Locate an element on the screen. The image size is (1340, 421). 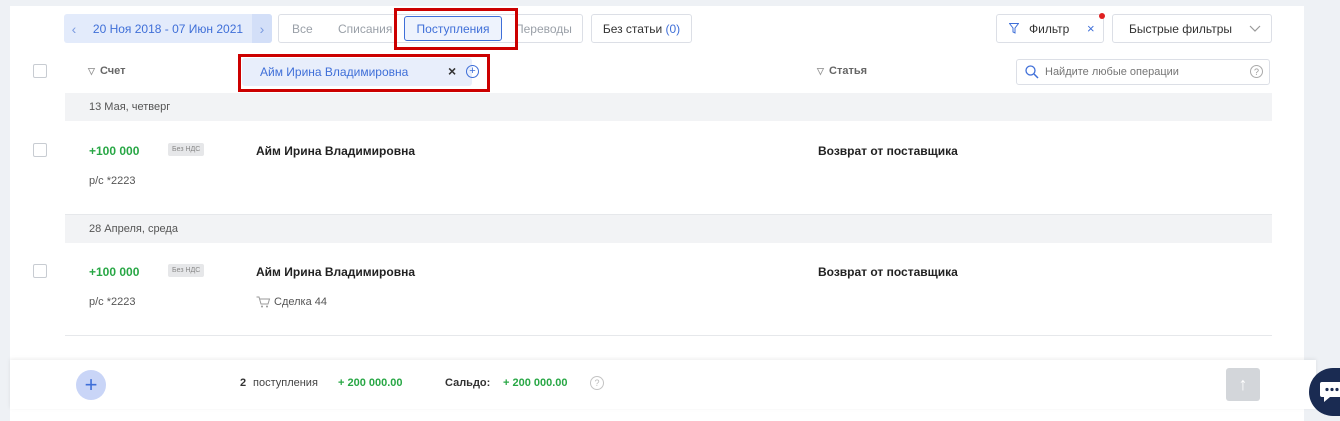
operations-count-label: поступления is located at coordinates (285, 383).